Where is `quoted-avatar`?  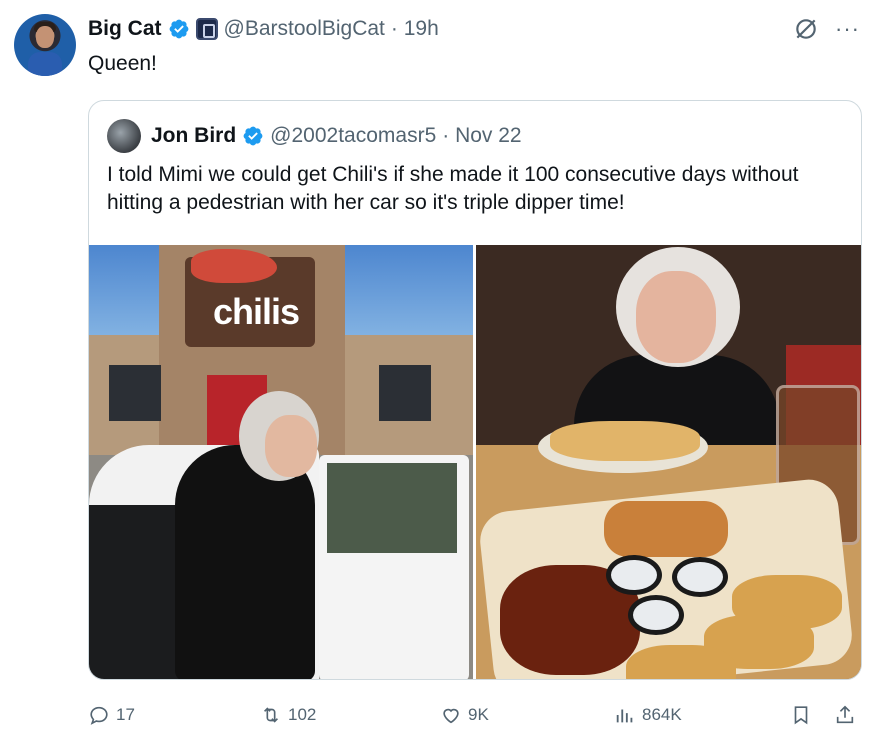 quoted-avatar is located at coordinates (124, 136).